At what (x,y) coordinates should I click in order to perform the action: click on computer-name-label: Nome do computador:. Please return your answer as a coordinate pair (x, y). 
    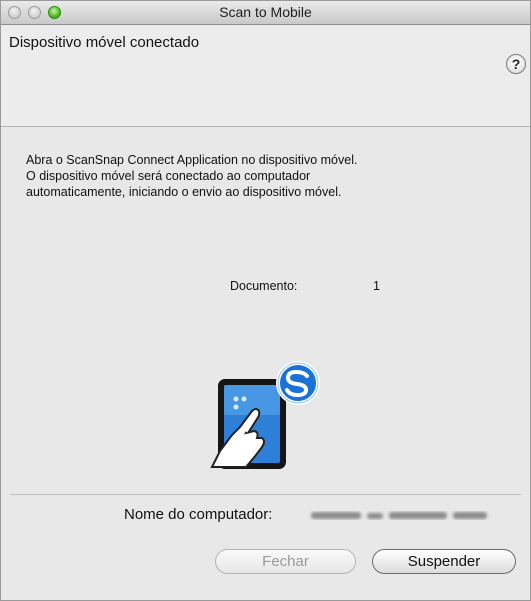
    Looking at the image, I should click on (198, 514).